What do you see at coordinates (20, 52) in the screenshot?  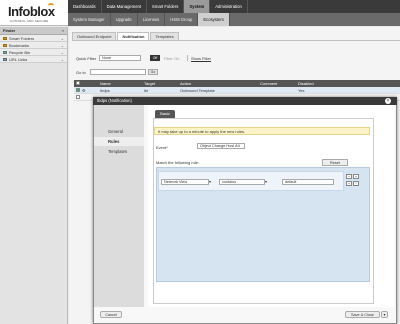 I see `sidebar-item-label: Recycle Bin` at bounding box center [20, 52].